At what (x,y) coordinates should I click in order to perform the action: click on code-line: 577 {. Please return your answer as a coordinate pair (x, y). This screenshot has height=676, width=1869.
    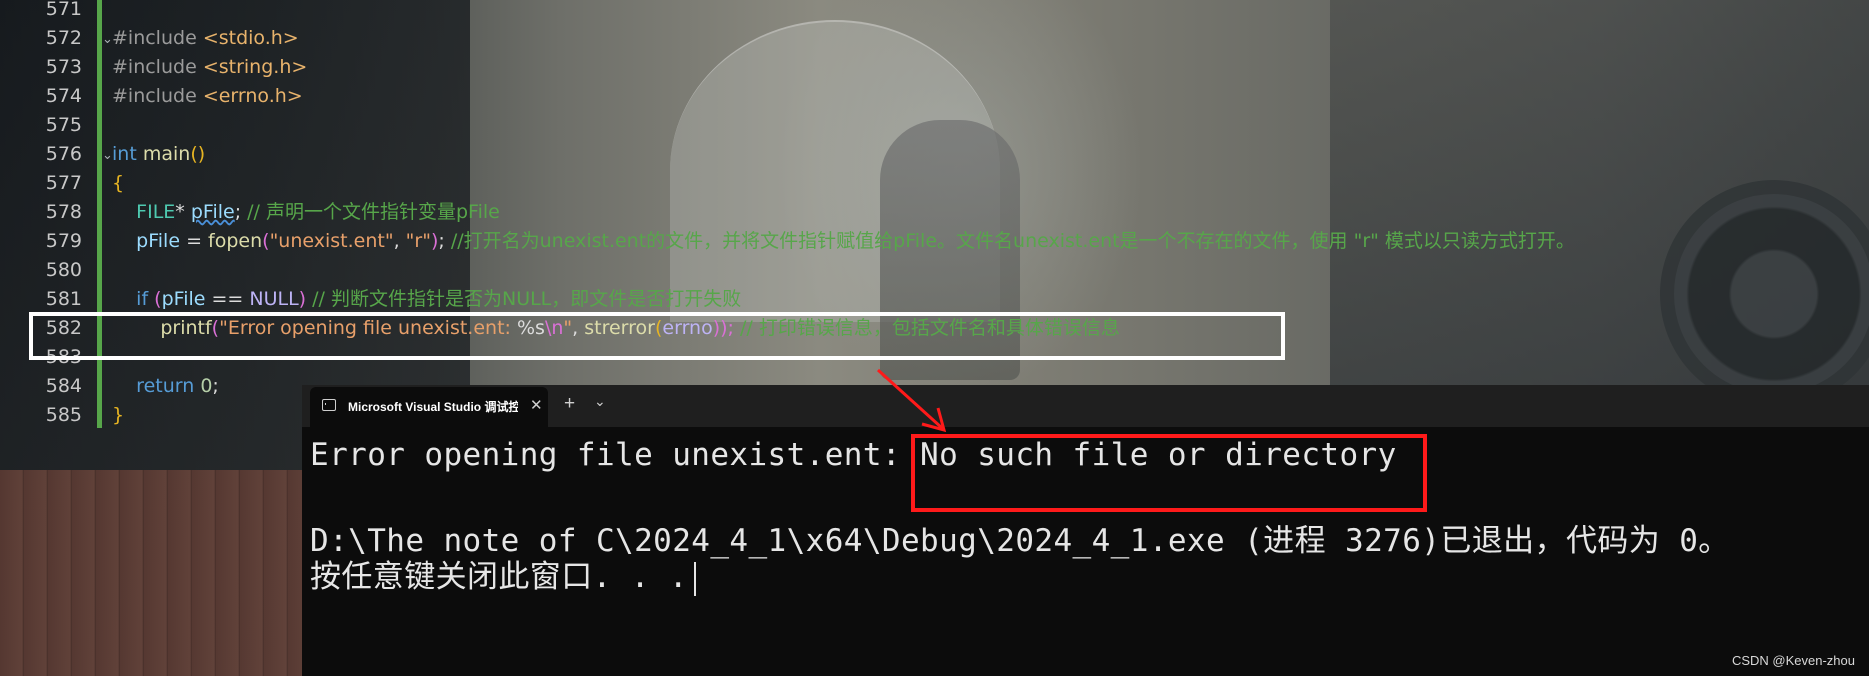
    Looking at the image, I should click on (934, 183).